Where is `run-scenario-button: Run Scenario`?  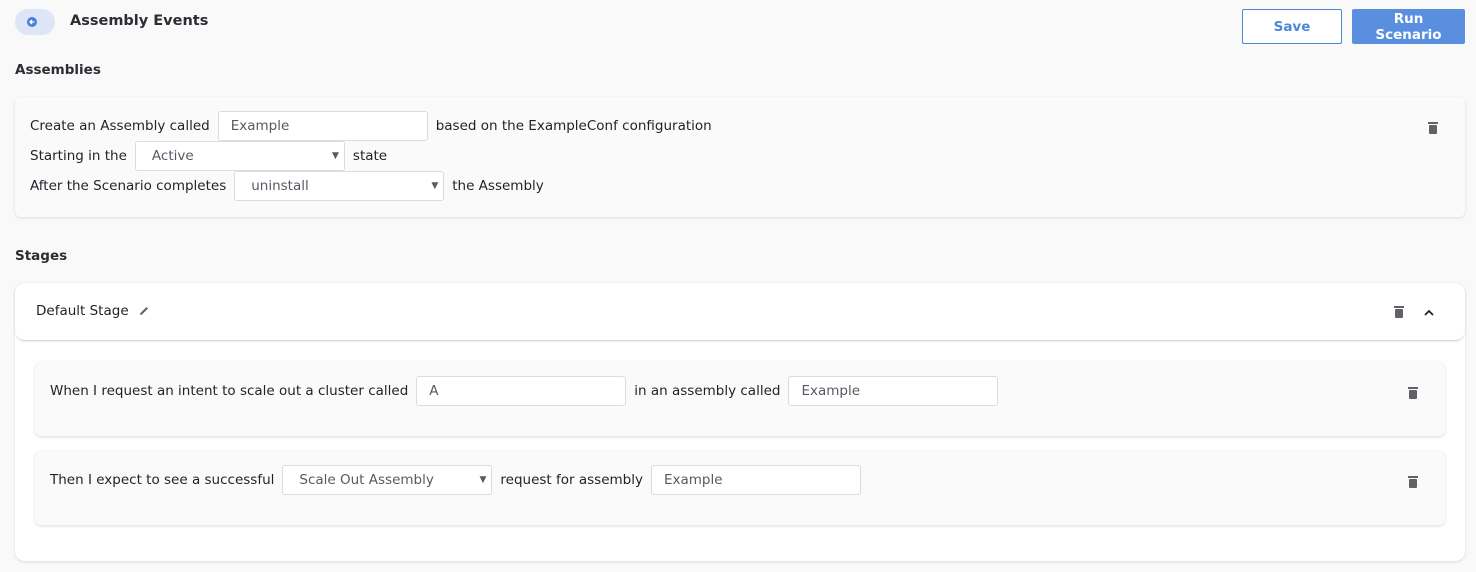
run-scenario-button: Run Scenario is located at coordinates (1408, 26).